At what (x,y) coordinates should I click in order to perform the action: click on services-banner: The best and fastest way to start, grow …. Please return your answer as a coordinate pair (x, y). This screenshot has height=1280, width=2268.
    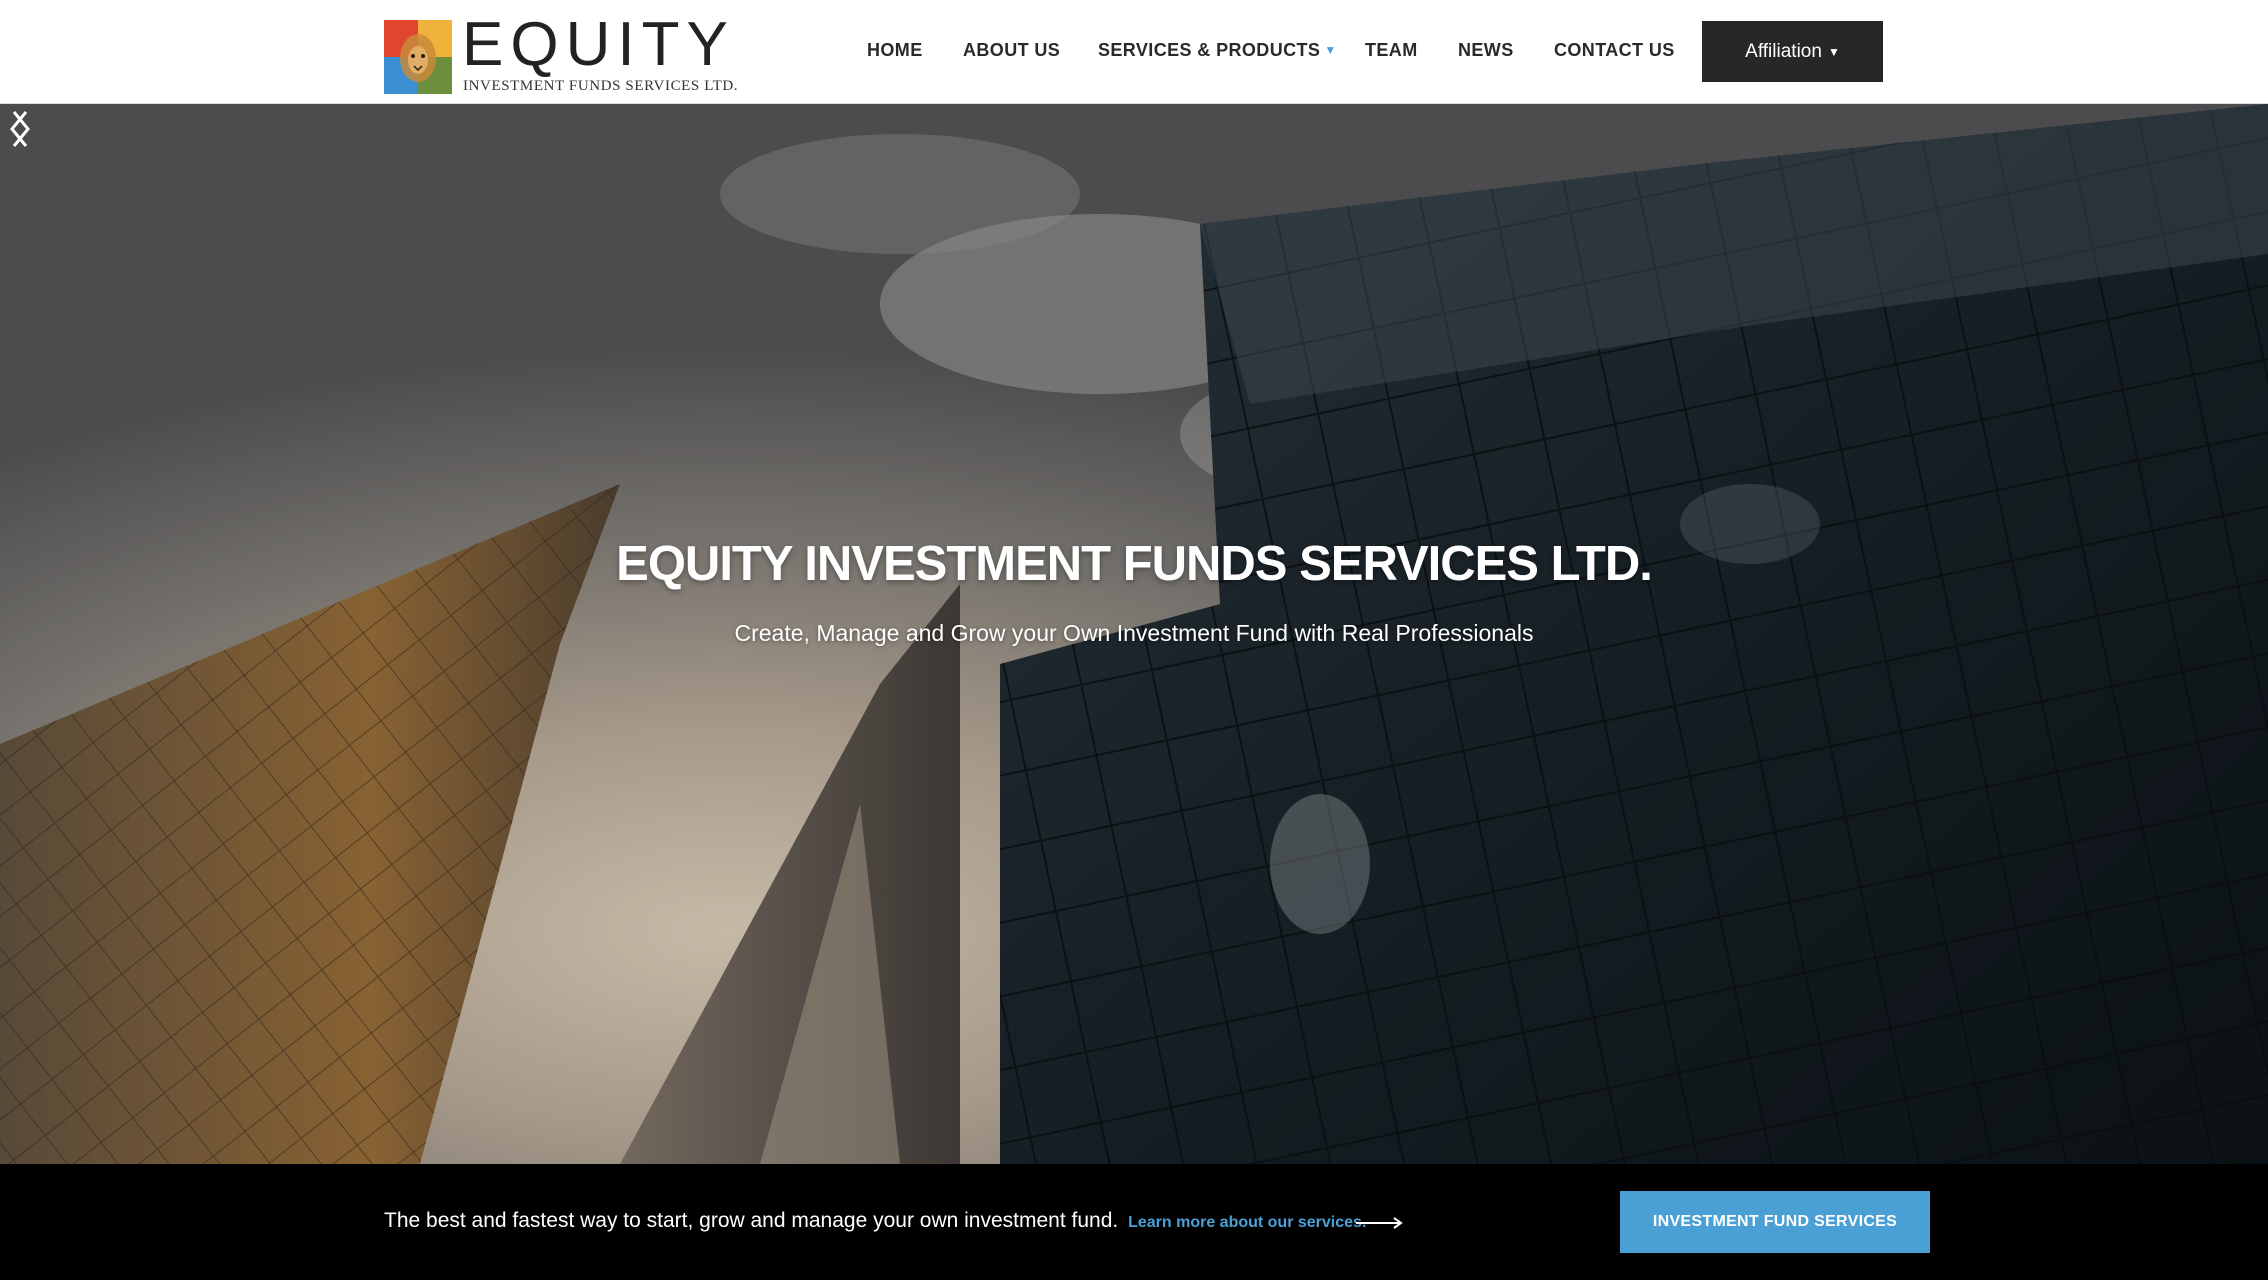
    Looking at the image, I should click on (1134, 1222).